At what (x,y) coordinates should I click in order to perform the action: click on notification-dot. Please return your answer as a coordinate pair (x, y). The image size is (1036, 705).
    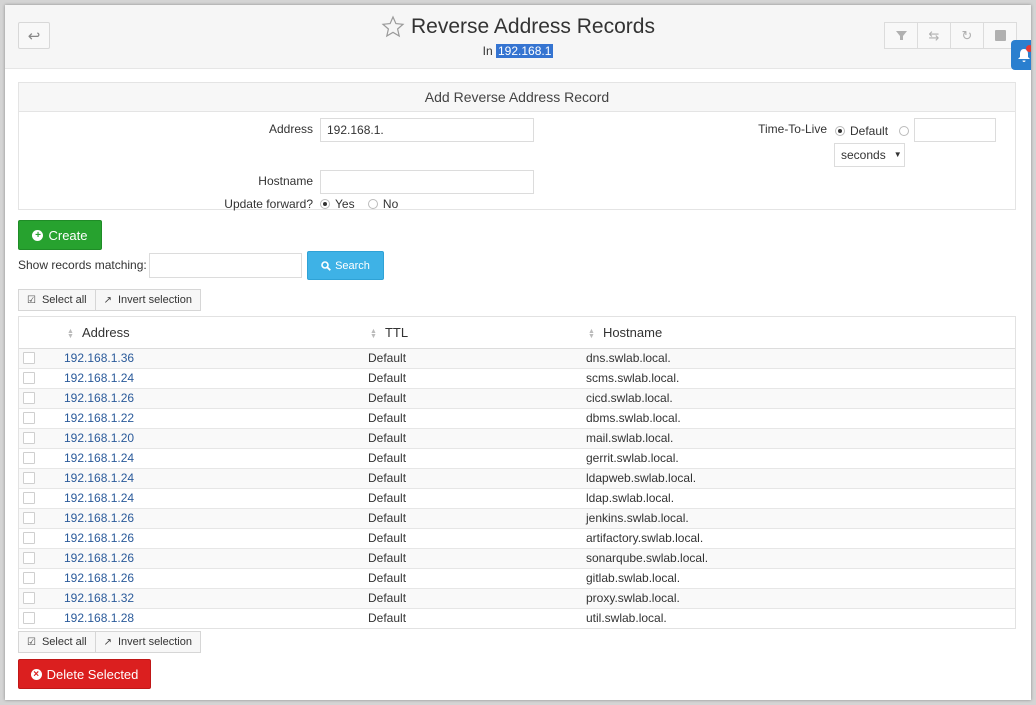
    Looking at the image, I should click on (1028, 48).